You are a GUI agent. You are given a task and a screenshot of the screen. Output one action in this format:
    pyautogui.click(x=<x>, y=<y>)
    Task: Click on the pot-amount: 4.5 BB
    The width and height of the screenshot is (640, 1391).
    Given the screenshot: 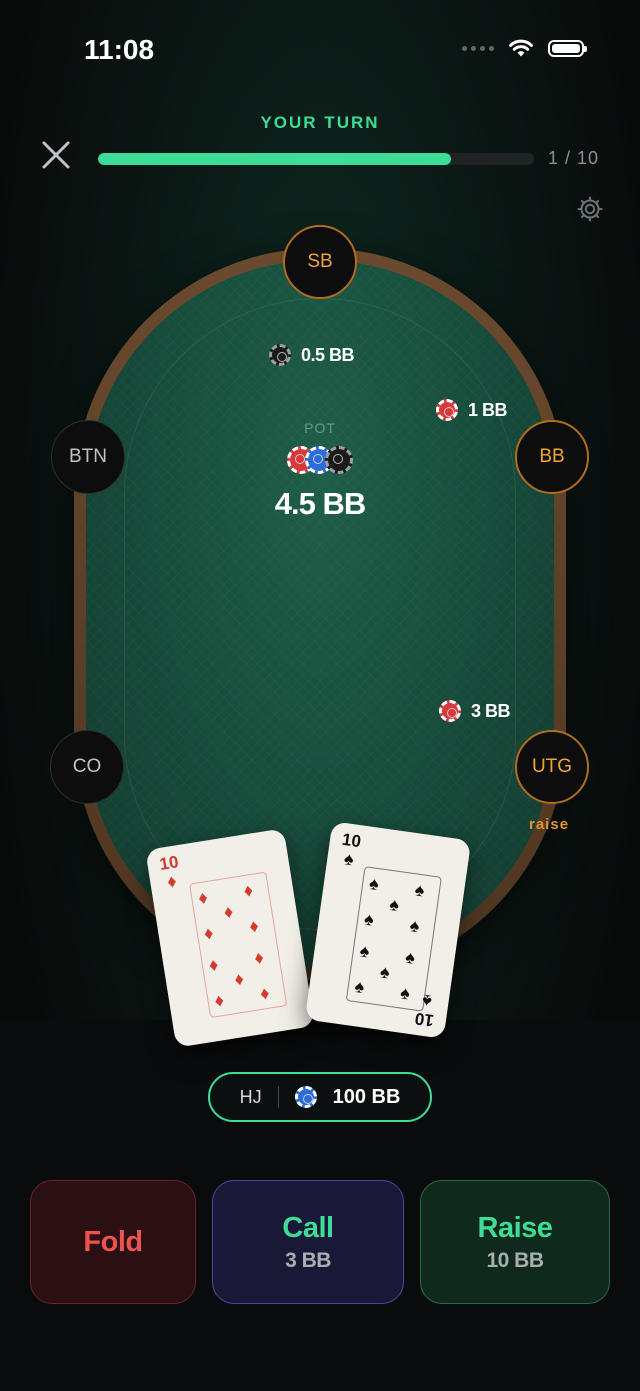 What is the action you would take?
    pyautogui.click(x=320, y=503)
    